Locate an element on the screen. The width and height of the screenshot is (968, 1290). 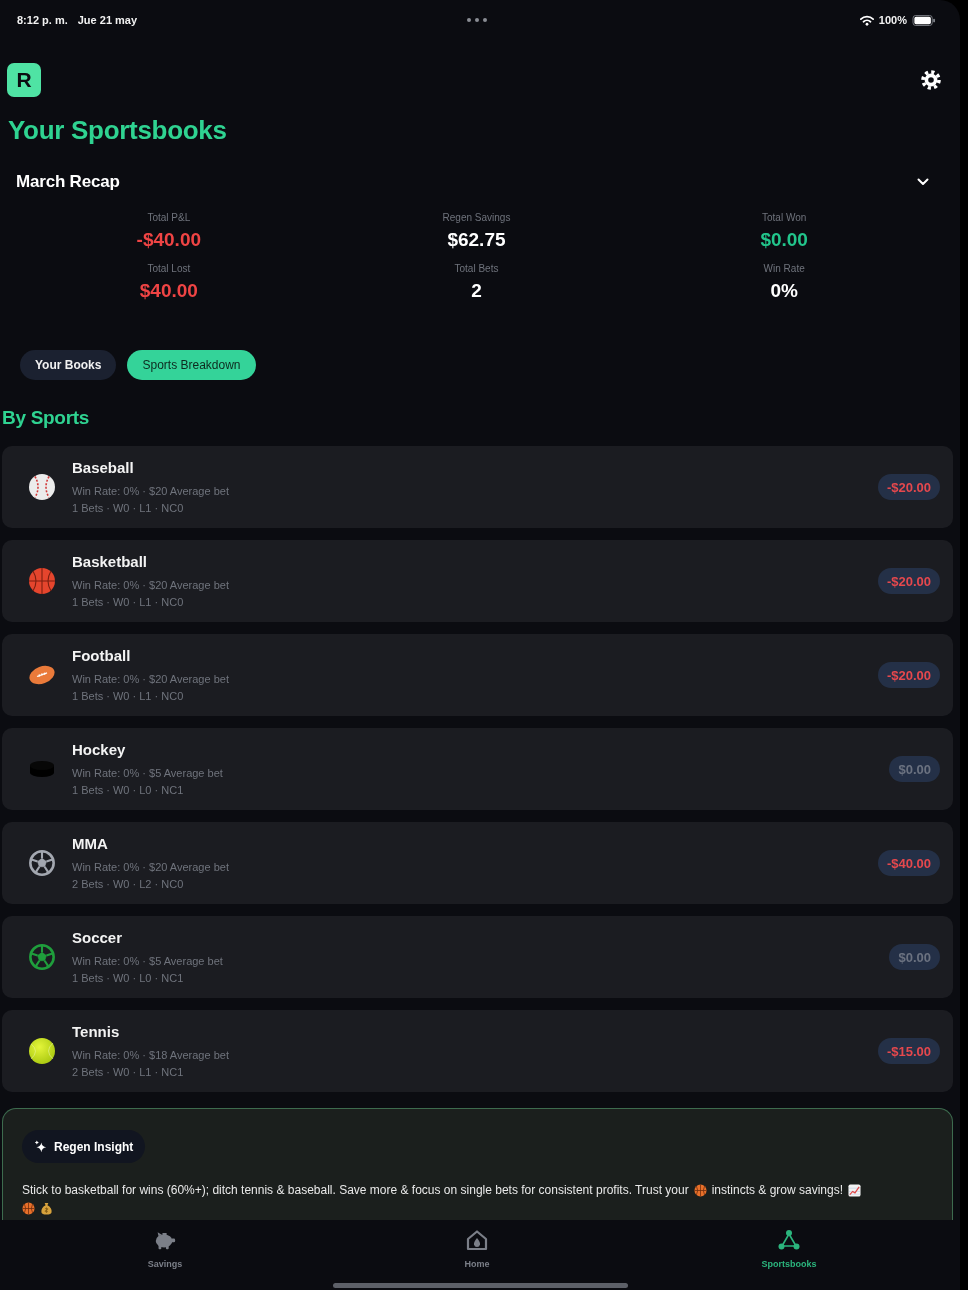
sport-name: Tennis is located at coordinates (96, 1031).